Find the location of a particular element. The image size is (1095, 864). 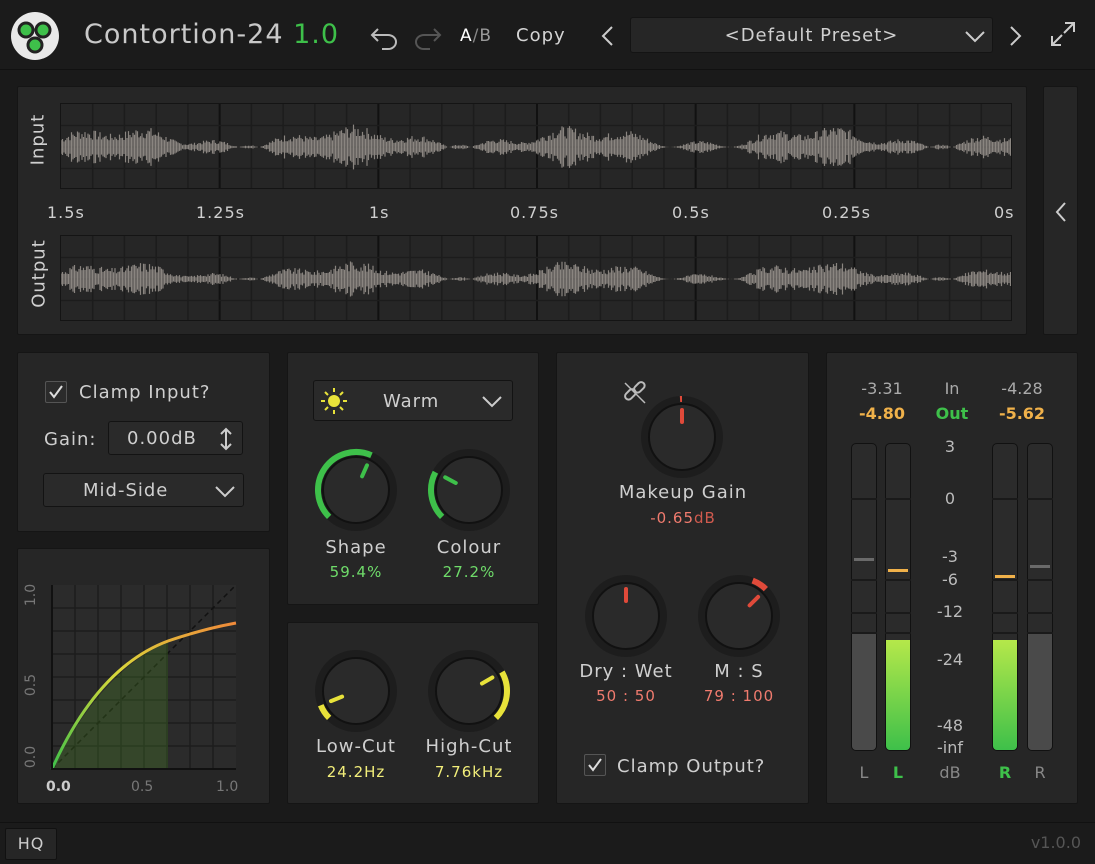

stereo-mode-dropdown: Mid-Side is located at coordinates (143, 490).